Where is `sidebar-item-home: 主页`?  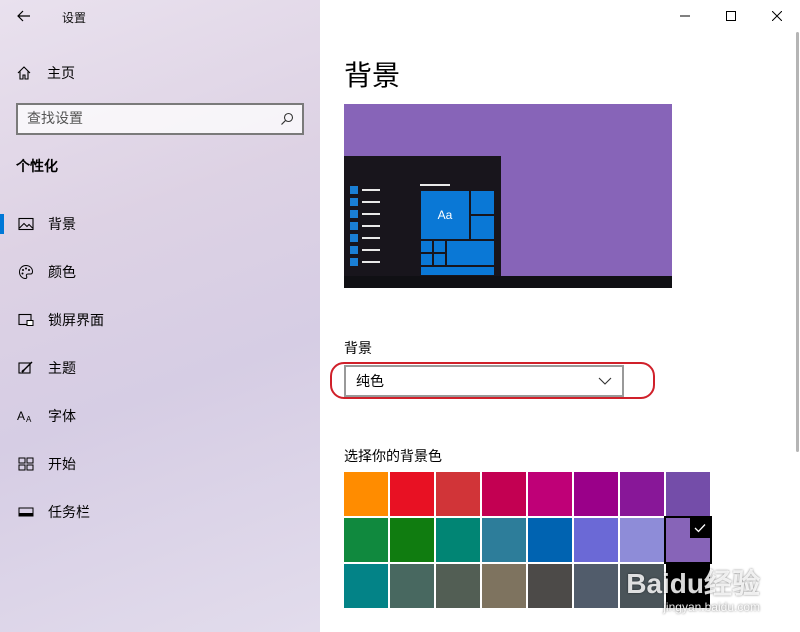
sidebar-item-home: 主页 is located at coordinates (45, 73).